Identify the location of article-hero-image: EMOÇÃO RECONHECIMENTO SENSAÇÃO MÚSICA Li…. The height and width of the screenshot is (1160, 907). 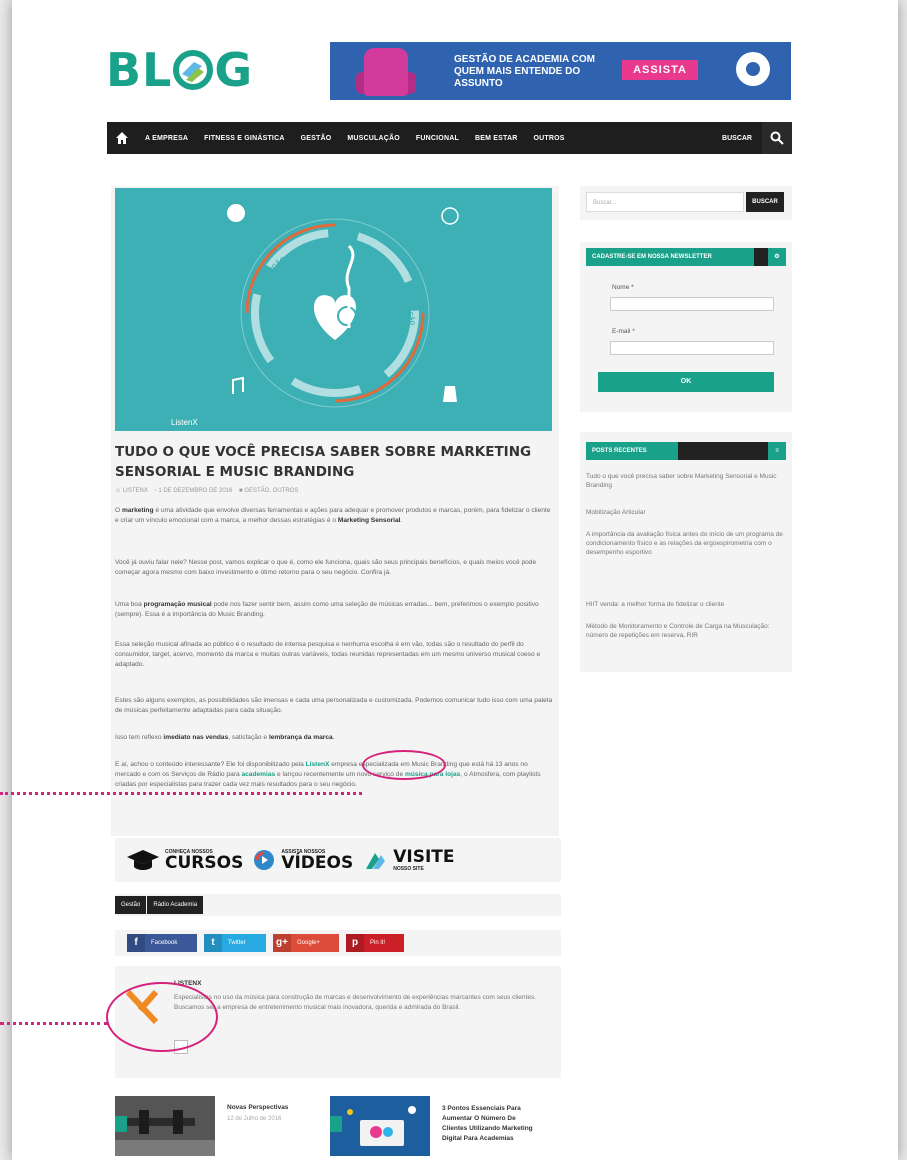
(333, 309).